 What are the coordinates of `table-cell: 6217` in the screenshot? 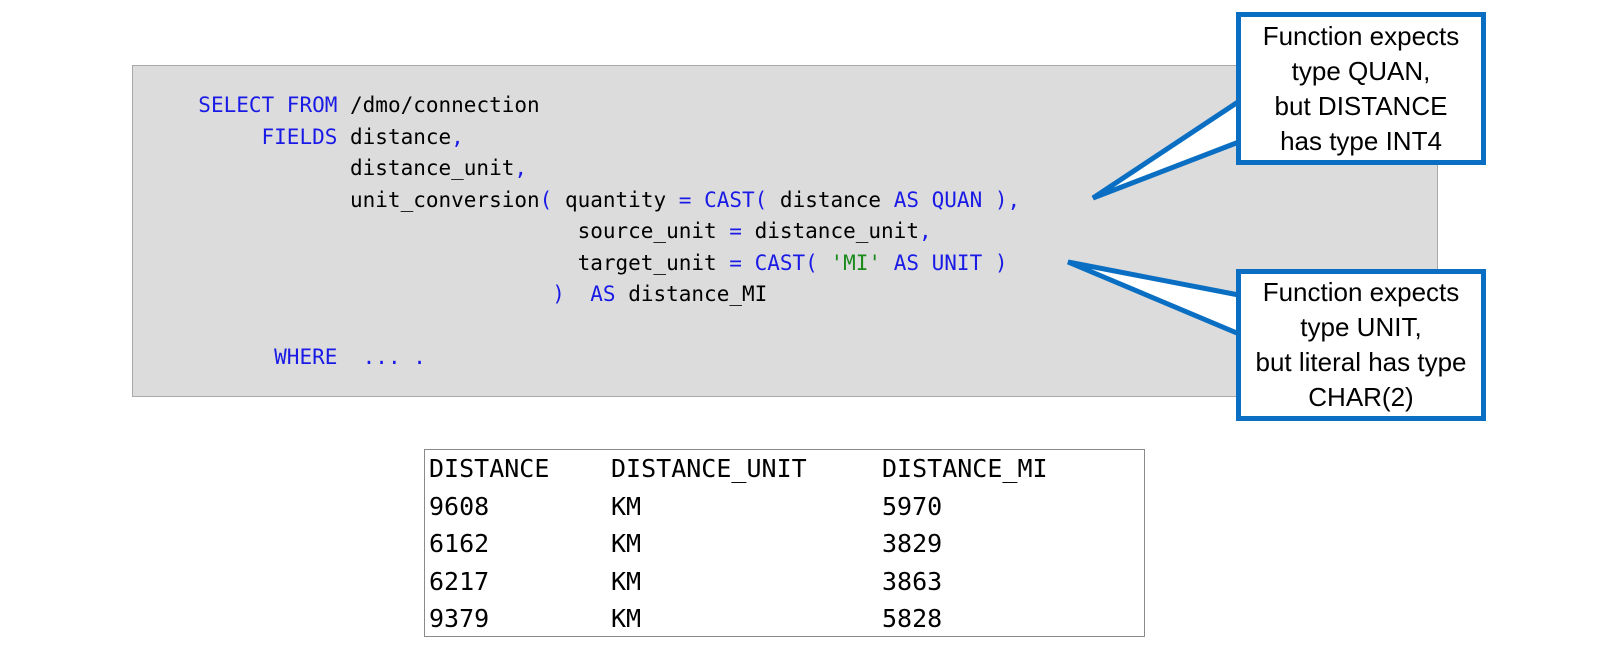 It's located at (459, 581).